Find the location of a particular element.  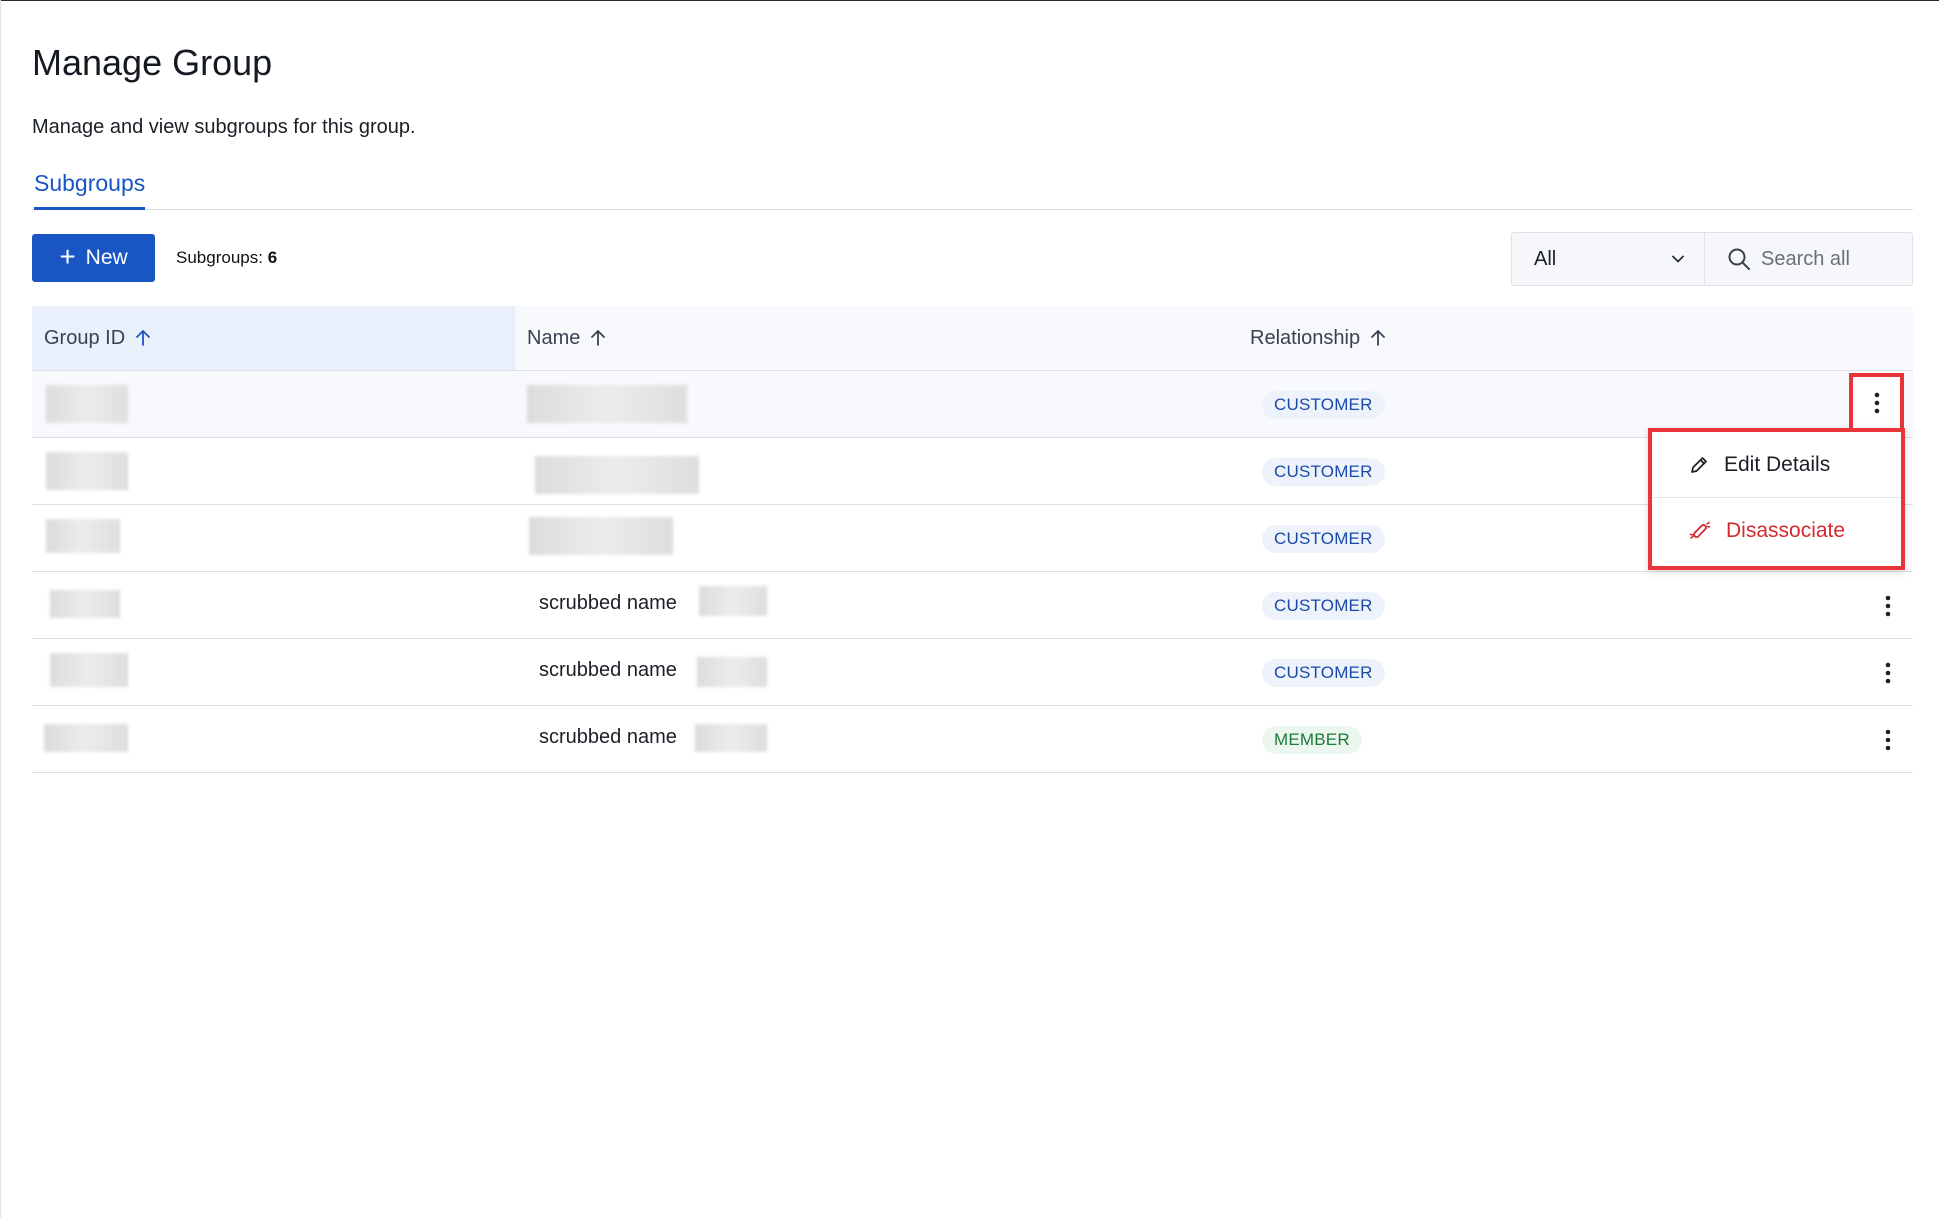

menu-item-label: Edit Details is located at coordinates (1777, 464).